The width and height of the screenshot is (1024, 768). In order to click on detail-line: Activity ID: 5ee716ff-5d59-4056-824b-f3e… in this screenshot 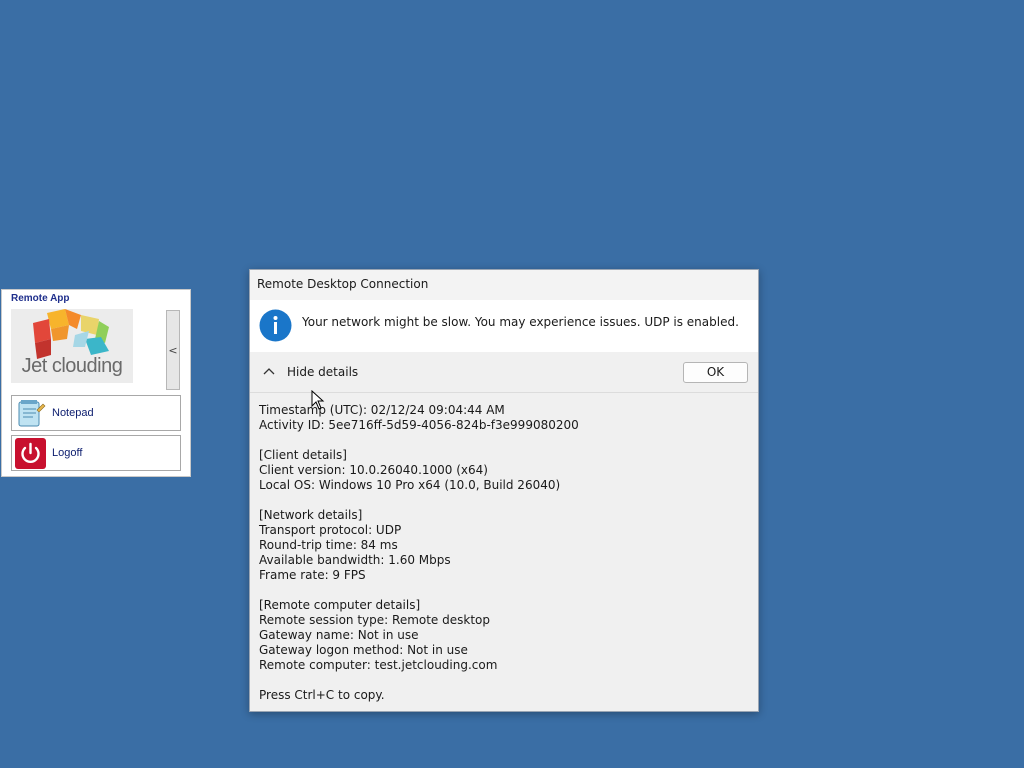, I will do `click(419, 425)`.